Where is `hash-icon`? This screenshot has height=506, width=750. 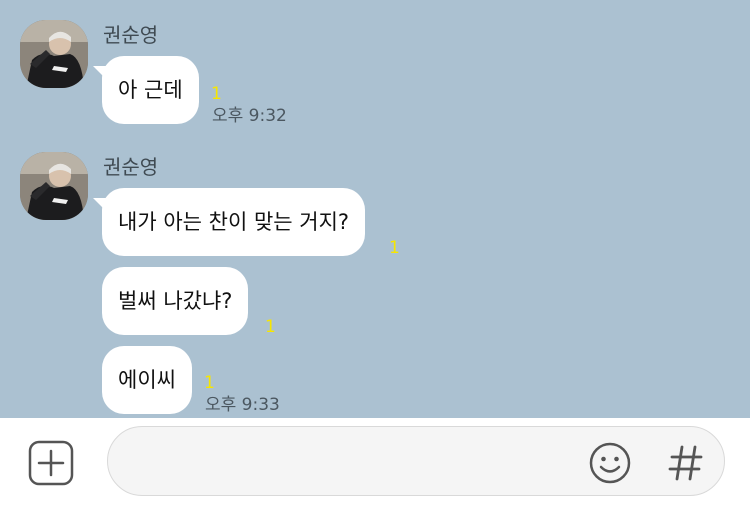
hash-icon is located at coordinates (685, 463).